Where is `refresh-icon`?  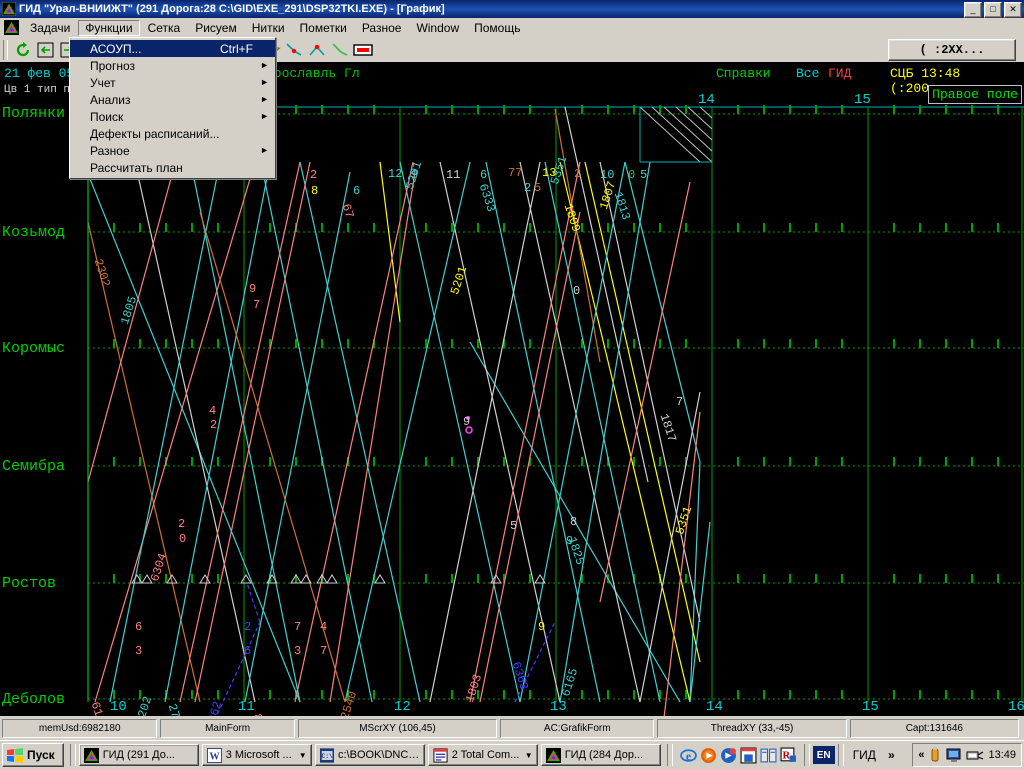 refresh-icon is located at coordinates (22, 50).